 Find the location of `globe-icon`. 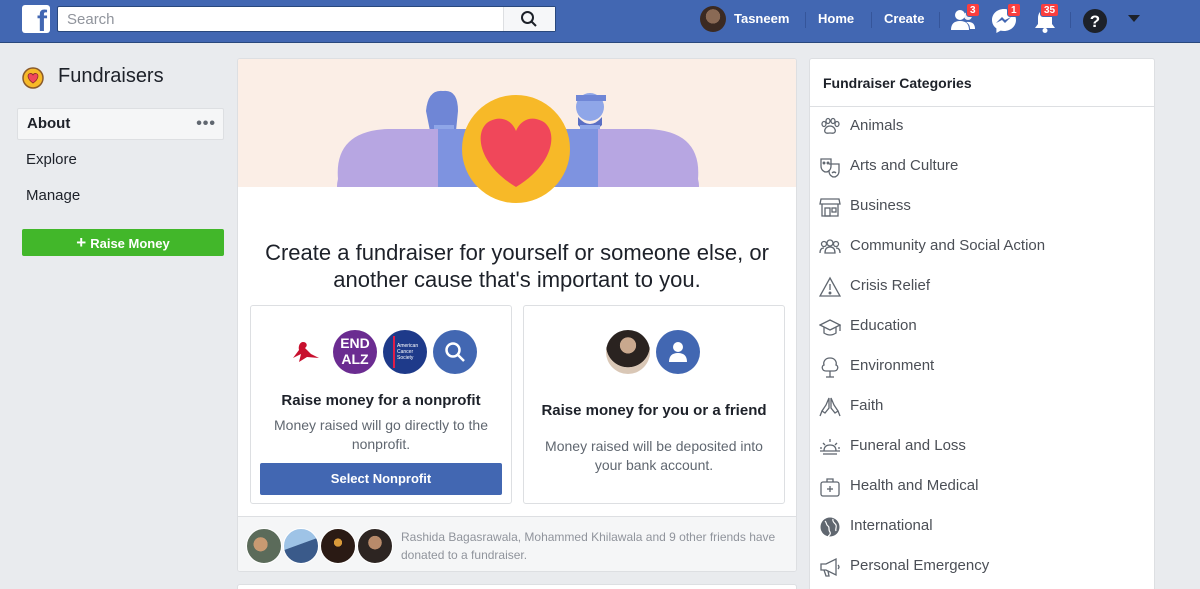

globe-icon is located at coordinates (830, 527).